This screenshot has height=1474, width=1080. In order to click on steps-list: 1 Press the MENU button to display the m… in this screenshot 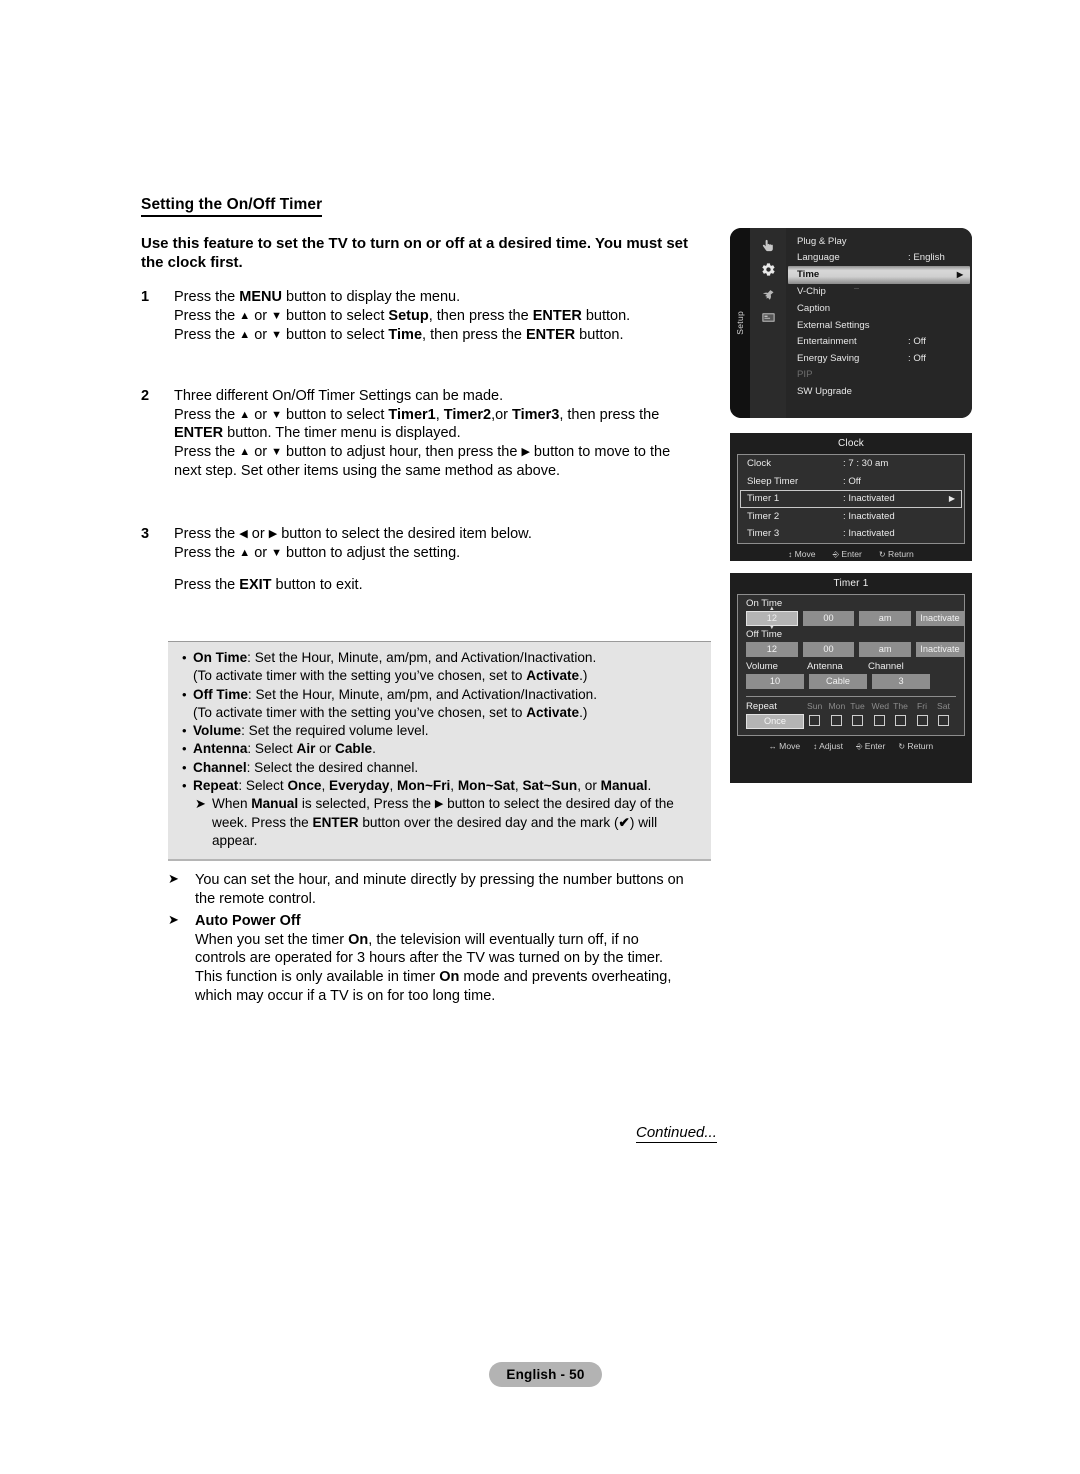, I will do `click(431, 441)`.